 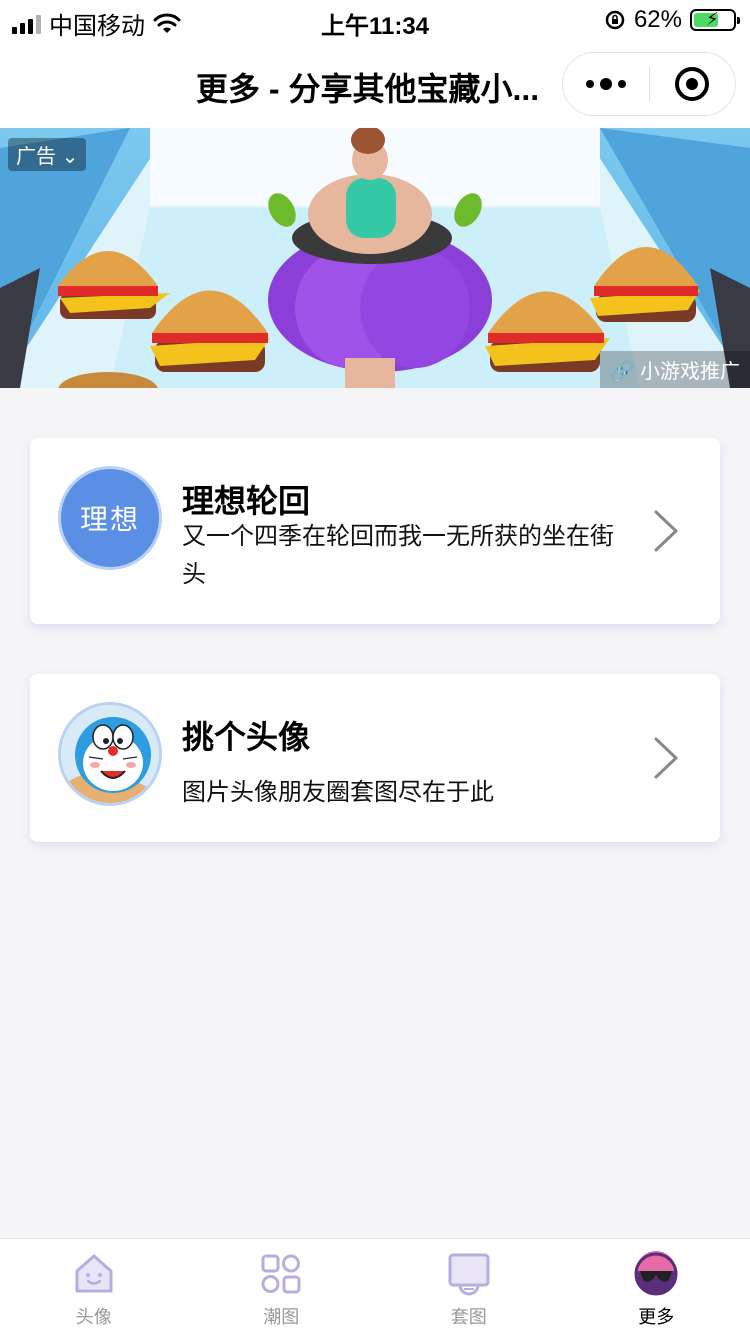 I want to click on tab-trend: 潮图, so click(x=282, y=1286).